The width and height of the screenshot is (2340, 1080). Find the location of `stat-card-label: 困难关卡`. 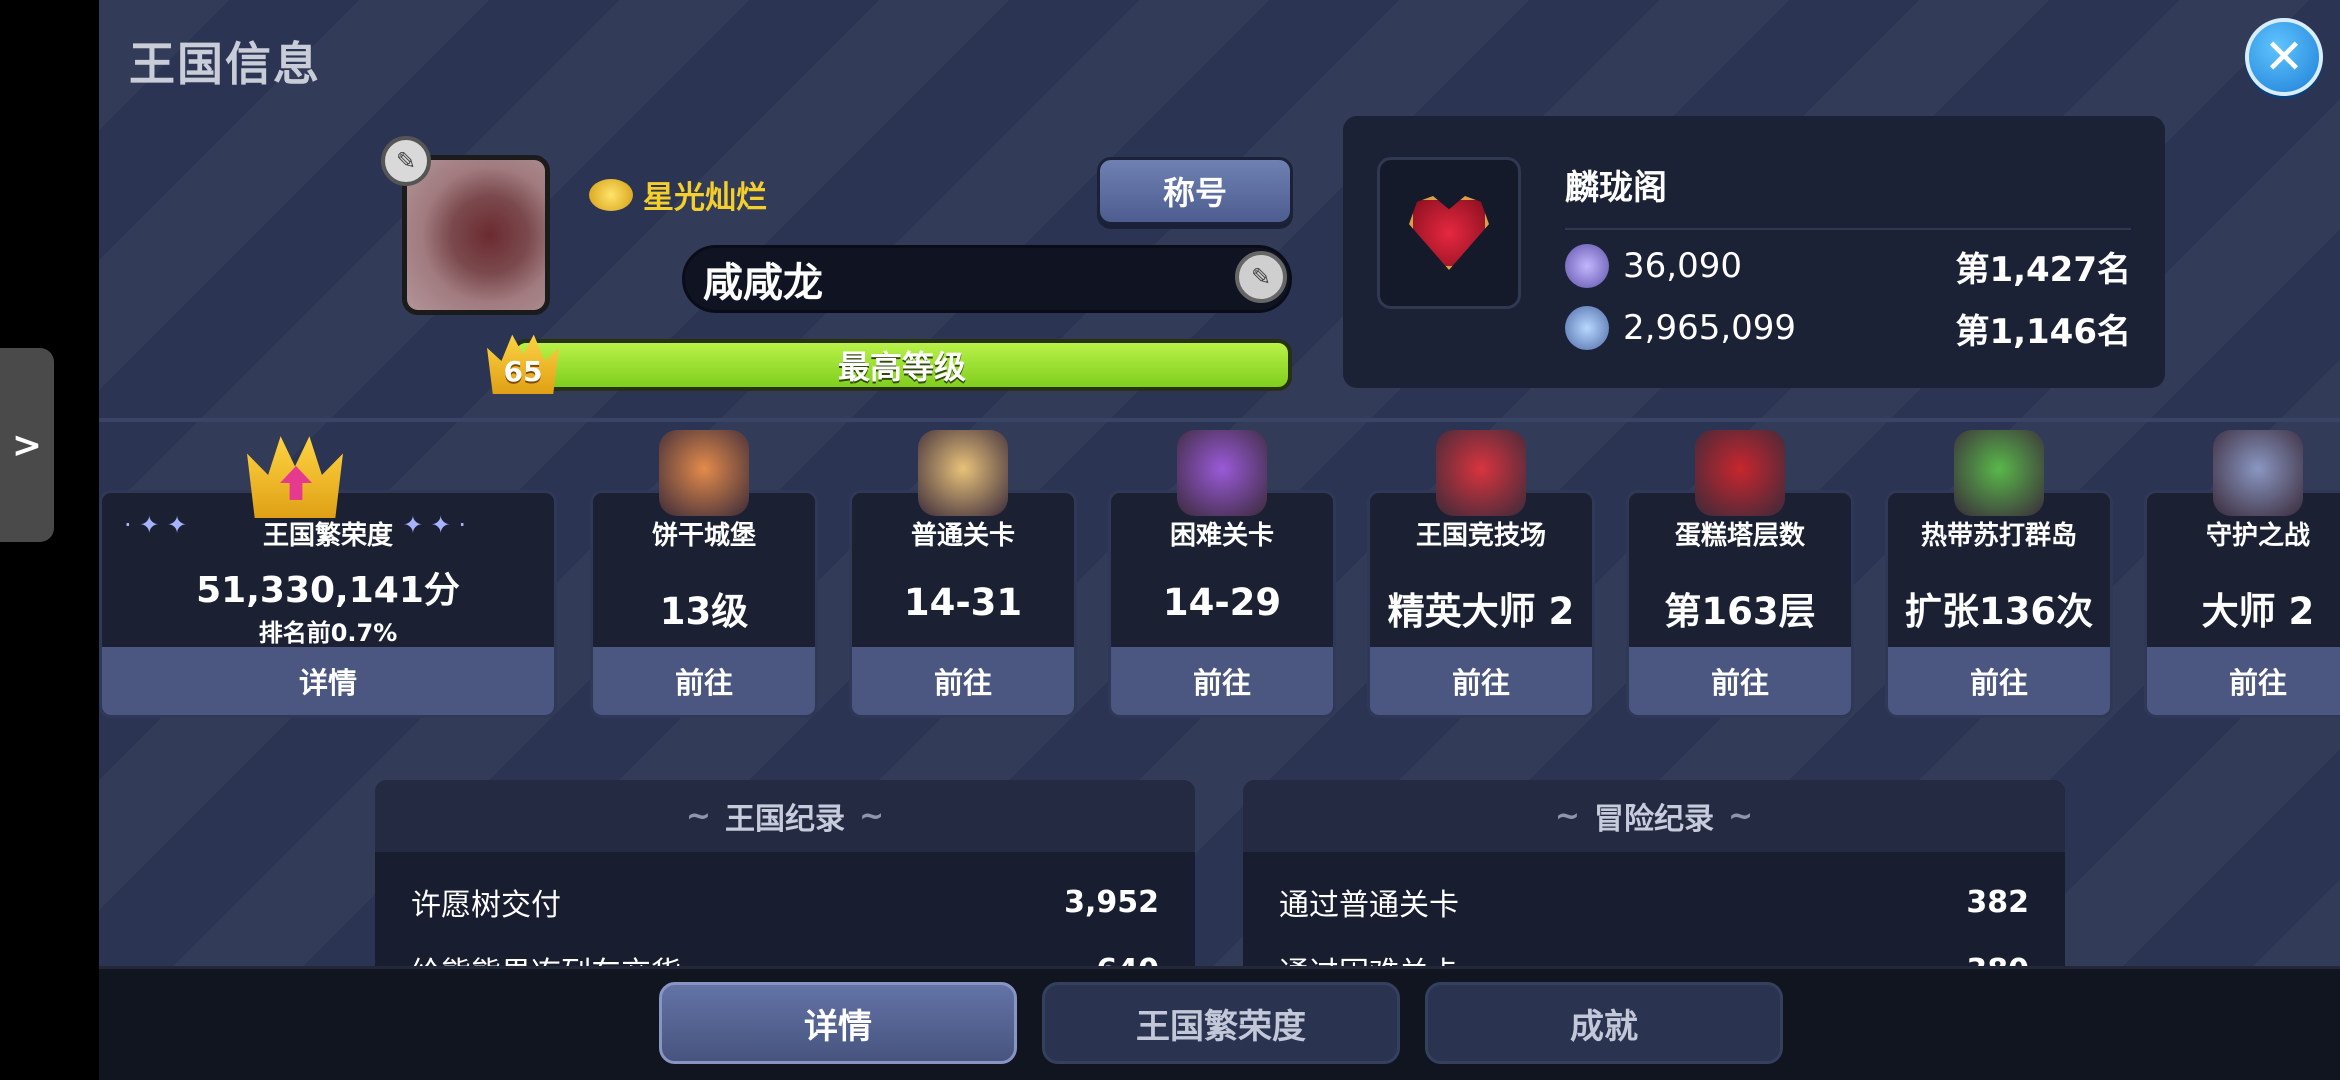

stat-card-label: 困难关卡 is located at coordinates (1221, 536).